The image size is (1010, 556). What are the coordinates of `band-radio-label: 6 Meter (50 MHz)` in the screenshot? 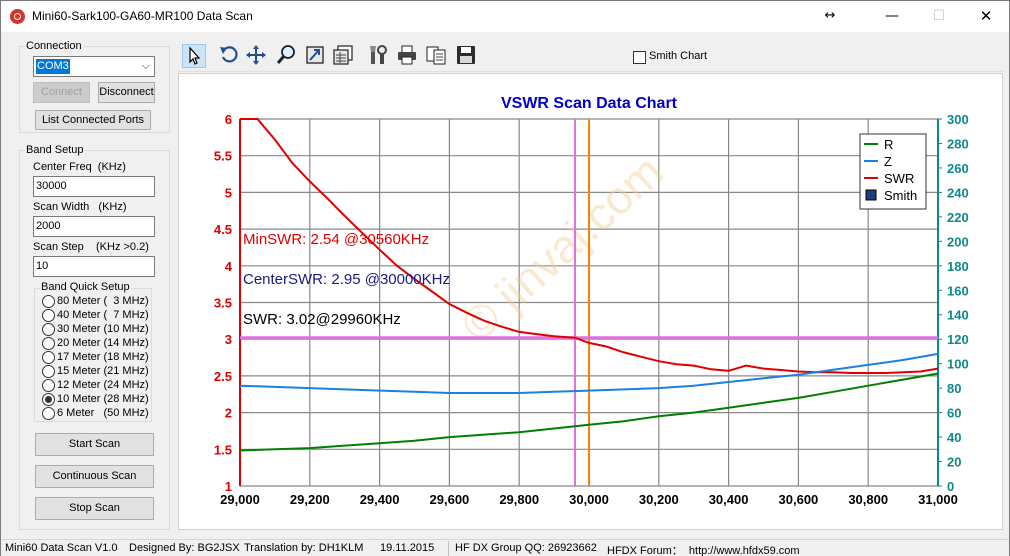 It's located at (103, 413).